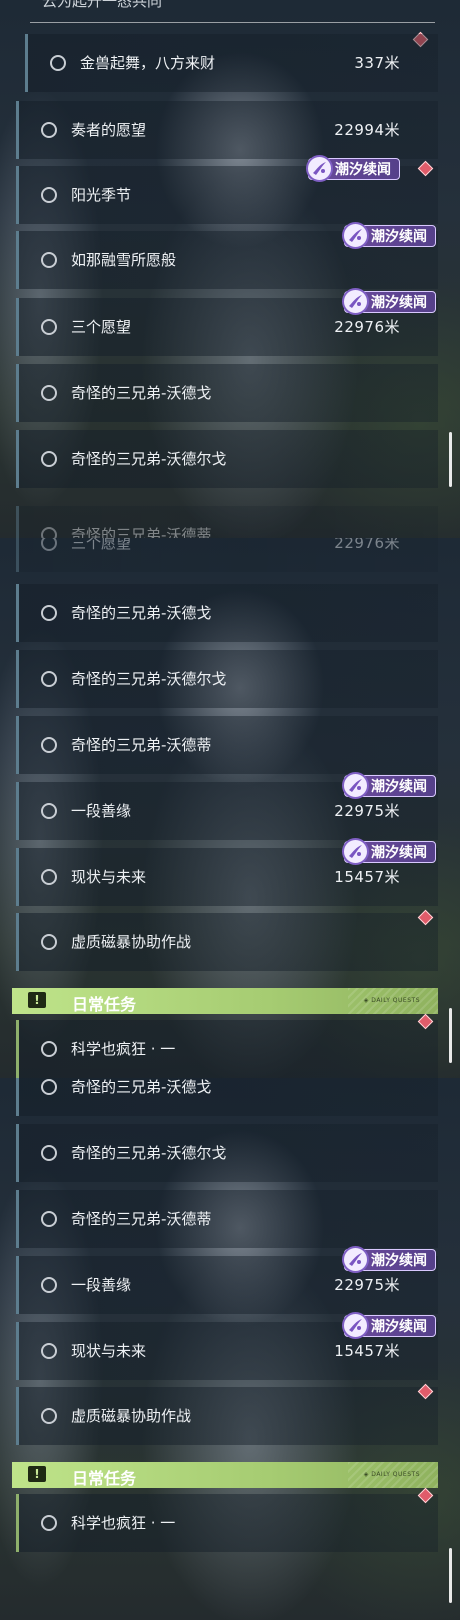 The height and width of the screenshot is (1620, 460). Describe the element at coordinates (102, 5) in the screenshot. I see `previous-quest-title-text: 云为起升一态共同` at that location.